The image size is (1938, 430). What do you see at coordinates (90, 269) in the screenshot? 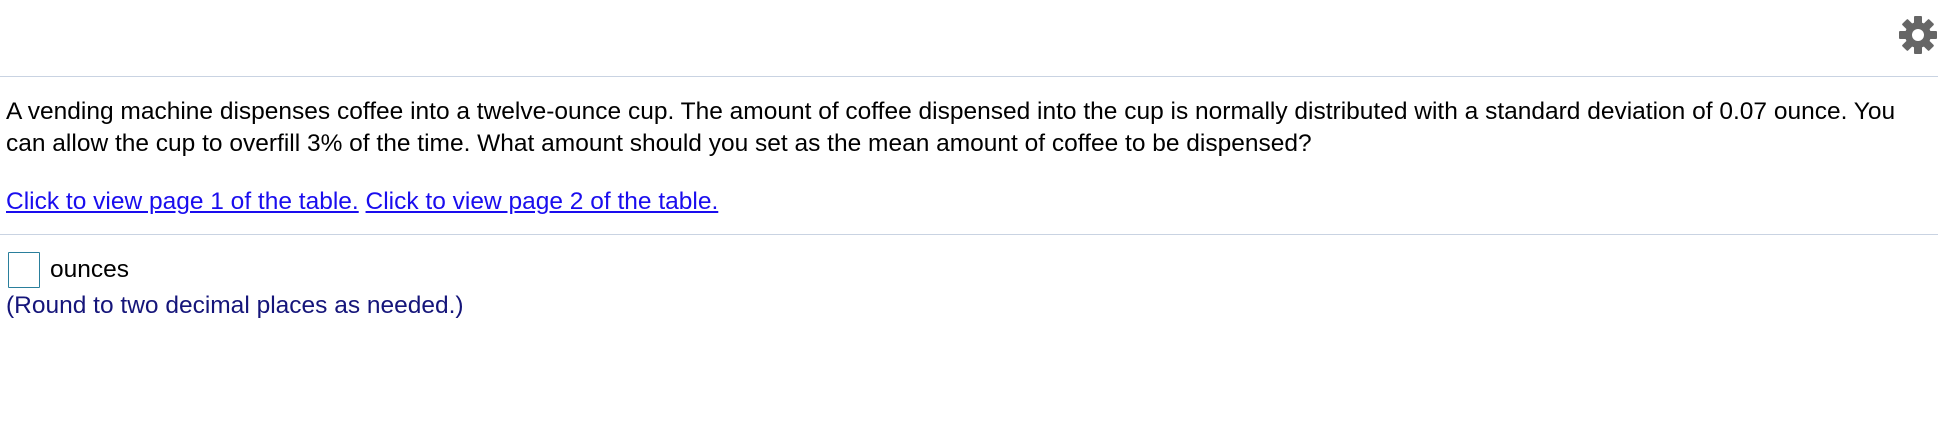
I see `answer-unit-label: ounces` at bounding box center [90, 269].